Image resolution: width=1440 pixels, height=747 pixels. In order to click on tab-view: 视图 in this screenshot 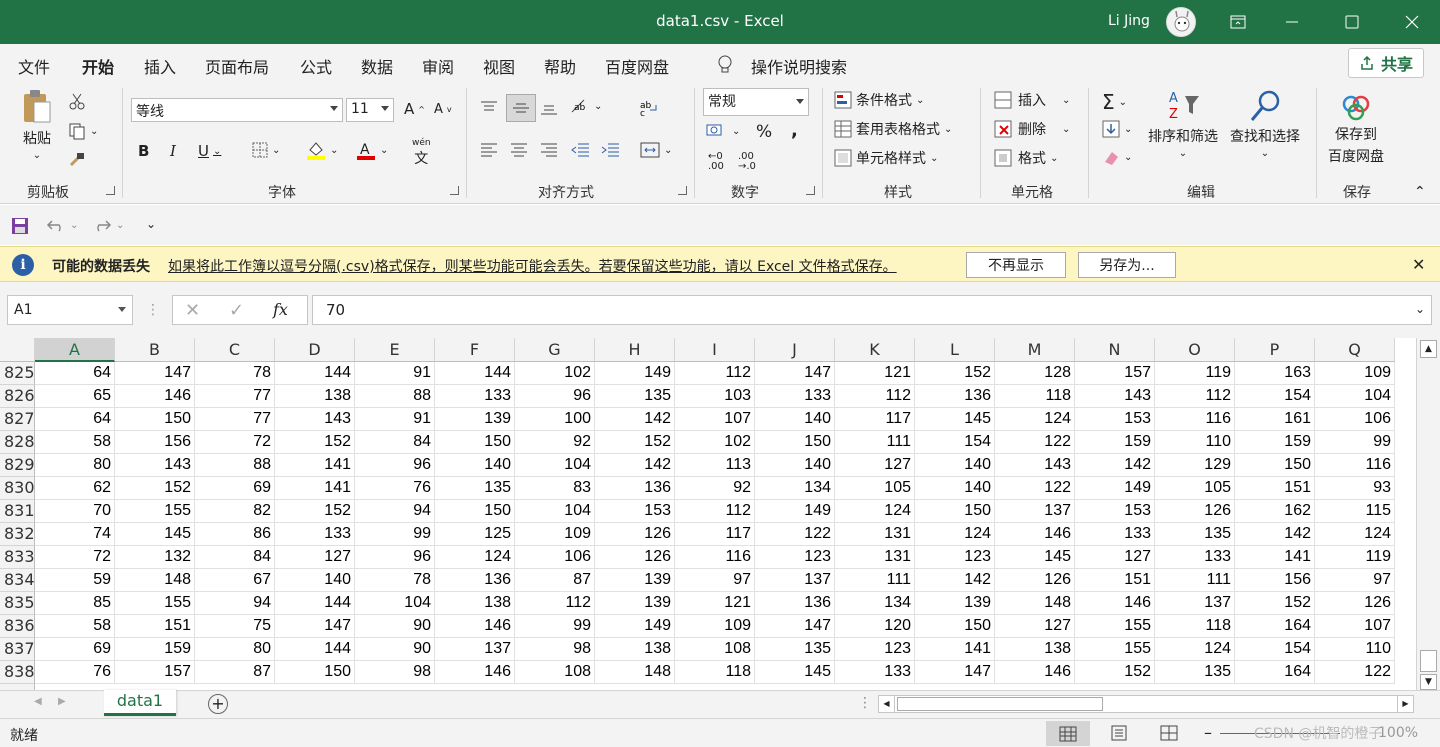, I will do `click(499, 66)`.